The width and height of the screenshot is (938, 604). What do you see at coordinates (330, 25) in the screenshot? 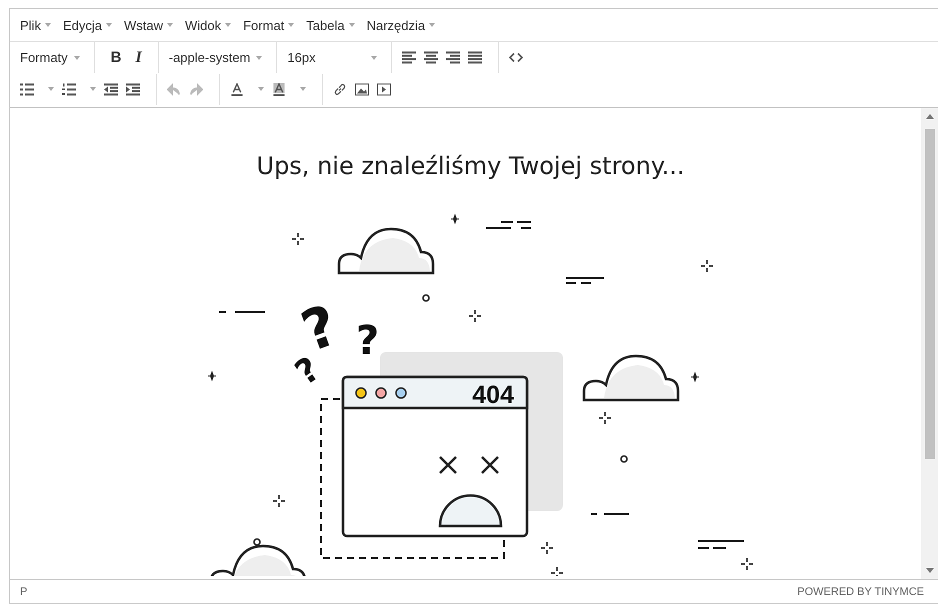
I see `menu-item: Tabela` at bounding box center [330, 25].